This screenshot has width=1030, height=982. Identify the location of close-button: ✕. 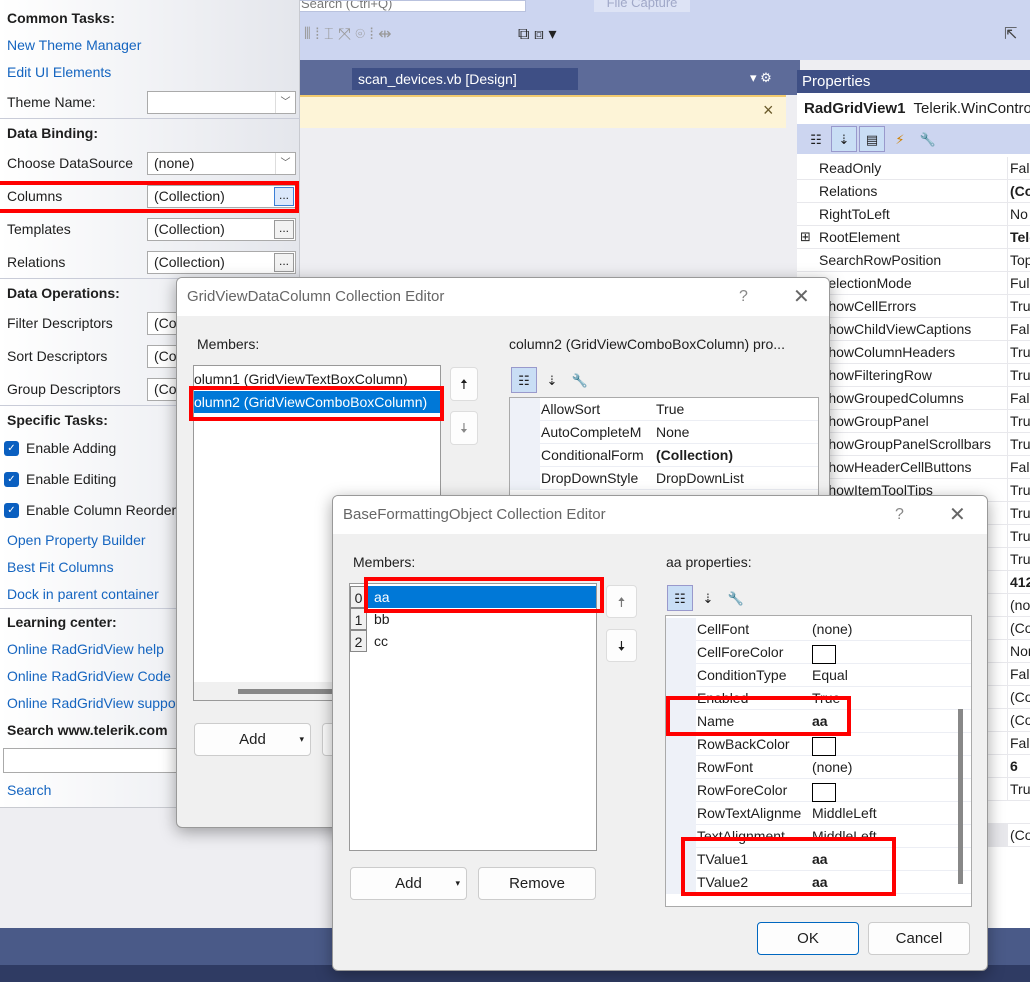
(801, 297).